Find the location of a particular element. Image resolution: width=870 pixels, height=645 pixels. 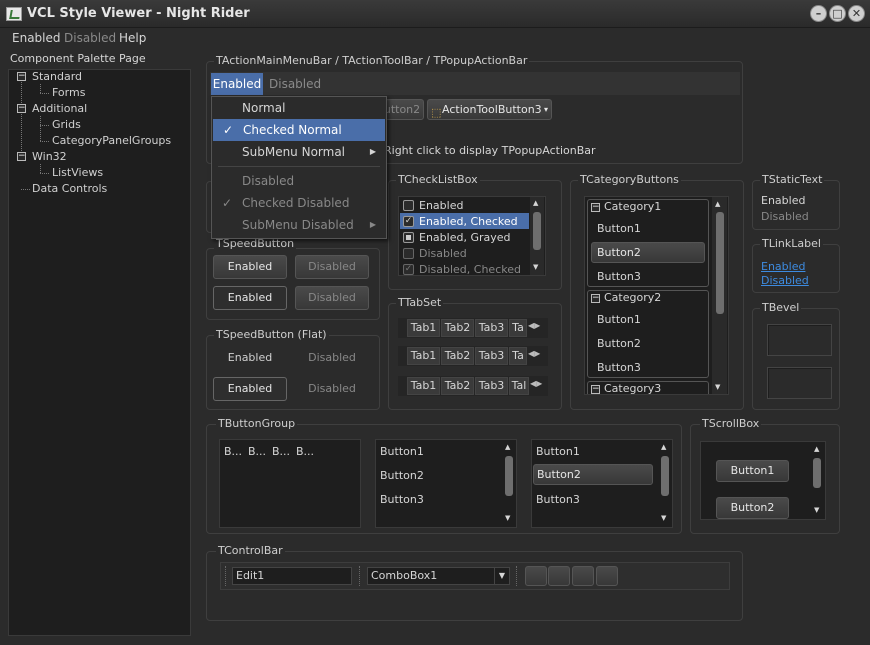

actionmenu-enabled: Enabled is located at coordinates (237, 84).